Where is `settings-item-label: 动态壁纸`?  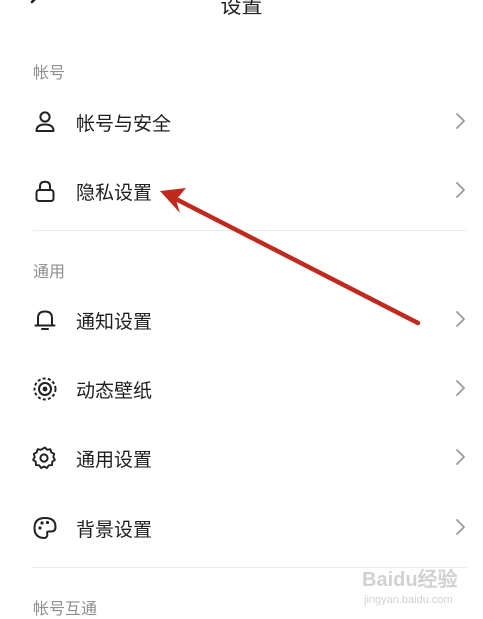
settings-item-label: 动态壁纸 is located at coordinates (114, 391).